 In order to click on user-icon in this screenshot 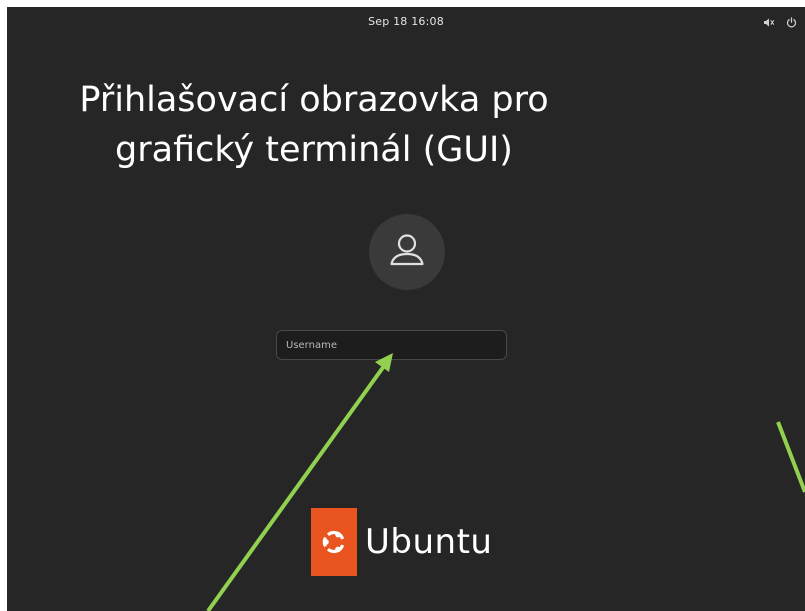, I will do `click(407, 252)`.